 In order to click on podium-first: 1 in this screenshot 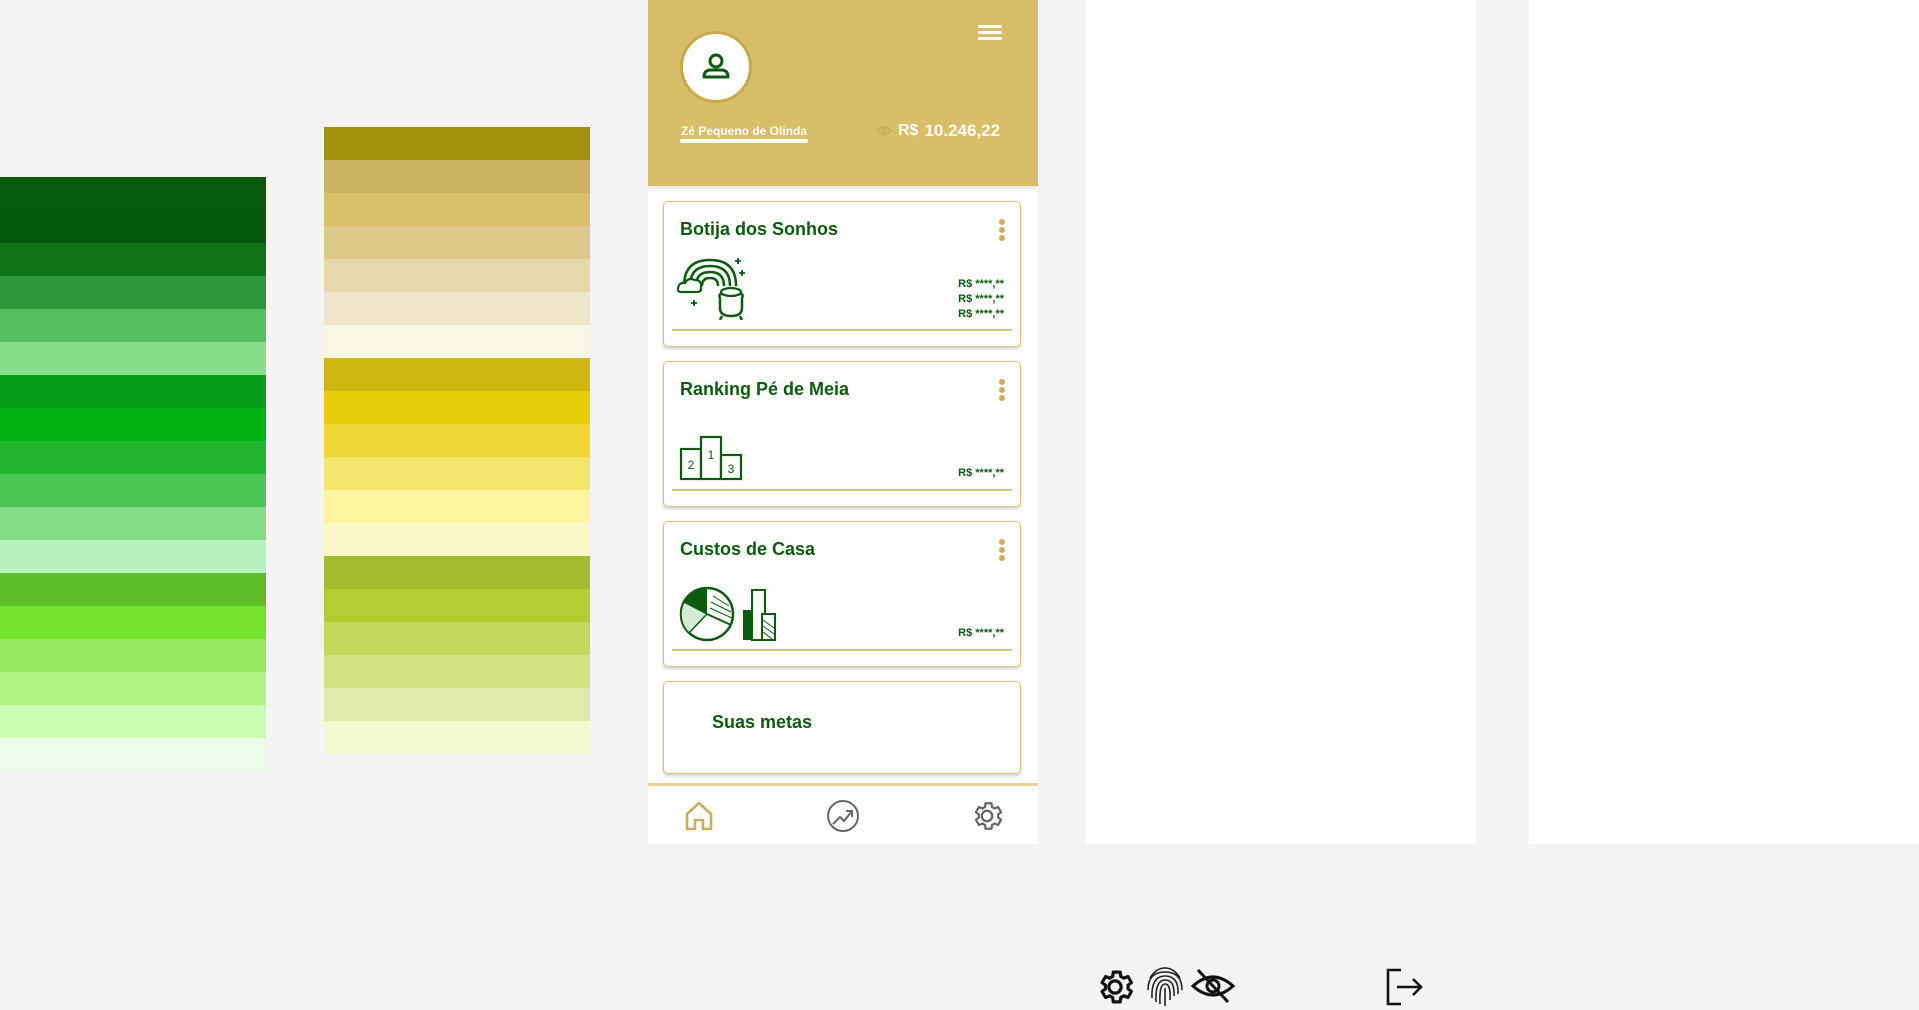, I will do `click(711, 455)`.